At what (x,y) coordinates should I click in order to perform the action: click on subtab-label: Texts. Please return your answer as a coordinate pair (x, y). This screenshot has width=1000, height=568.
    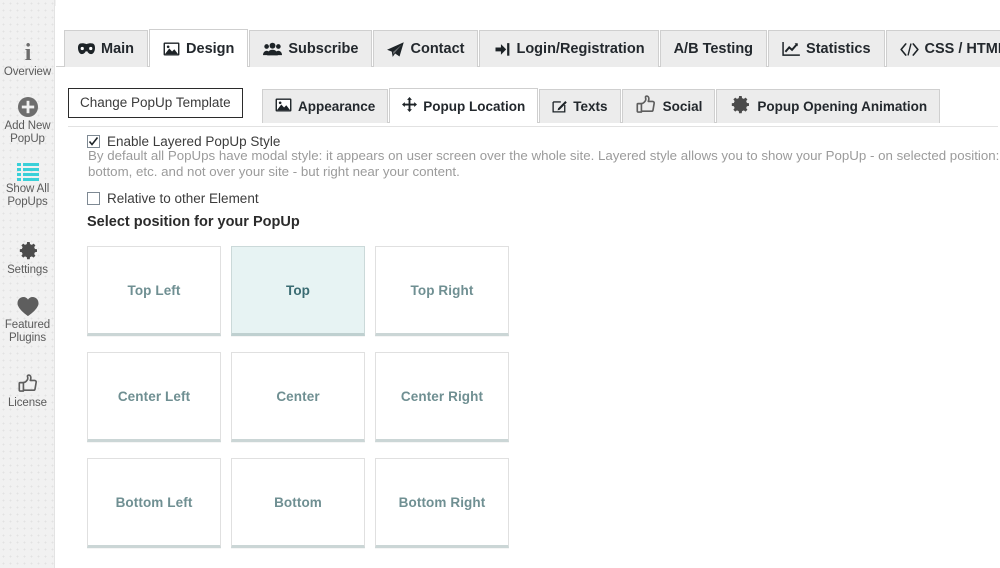
    Looking at the image, I should click on (590, 106).